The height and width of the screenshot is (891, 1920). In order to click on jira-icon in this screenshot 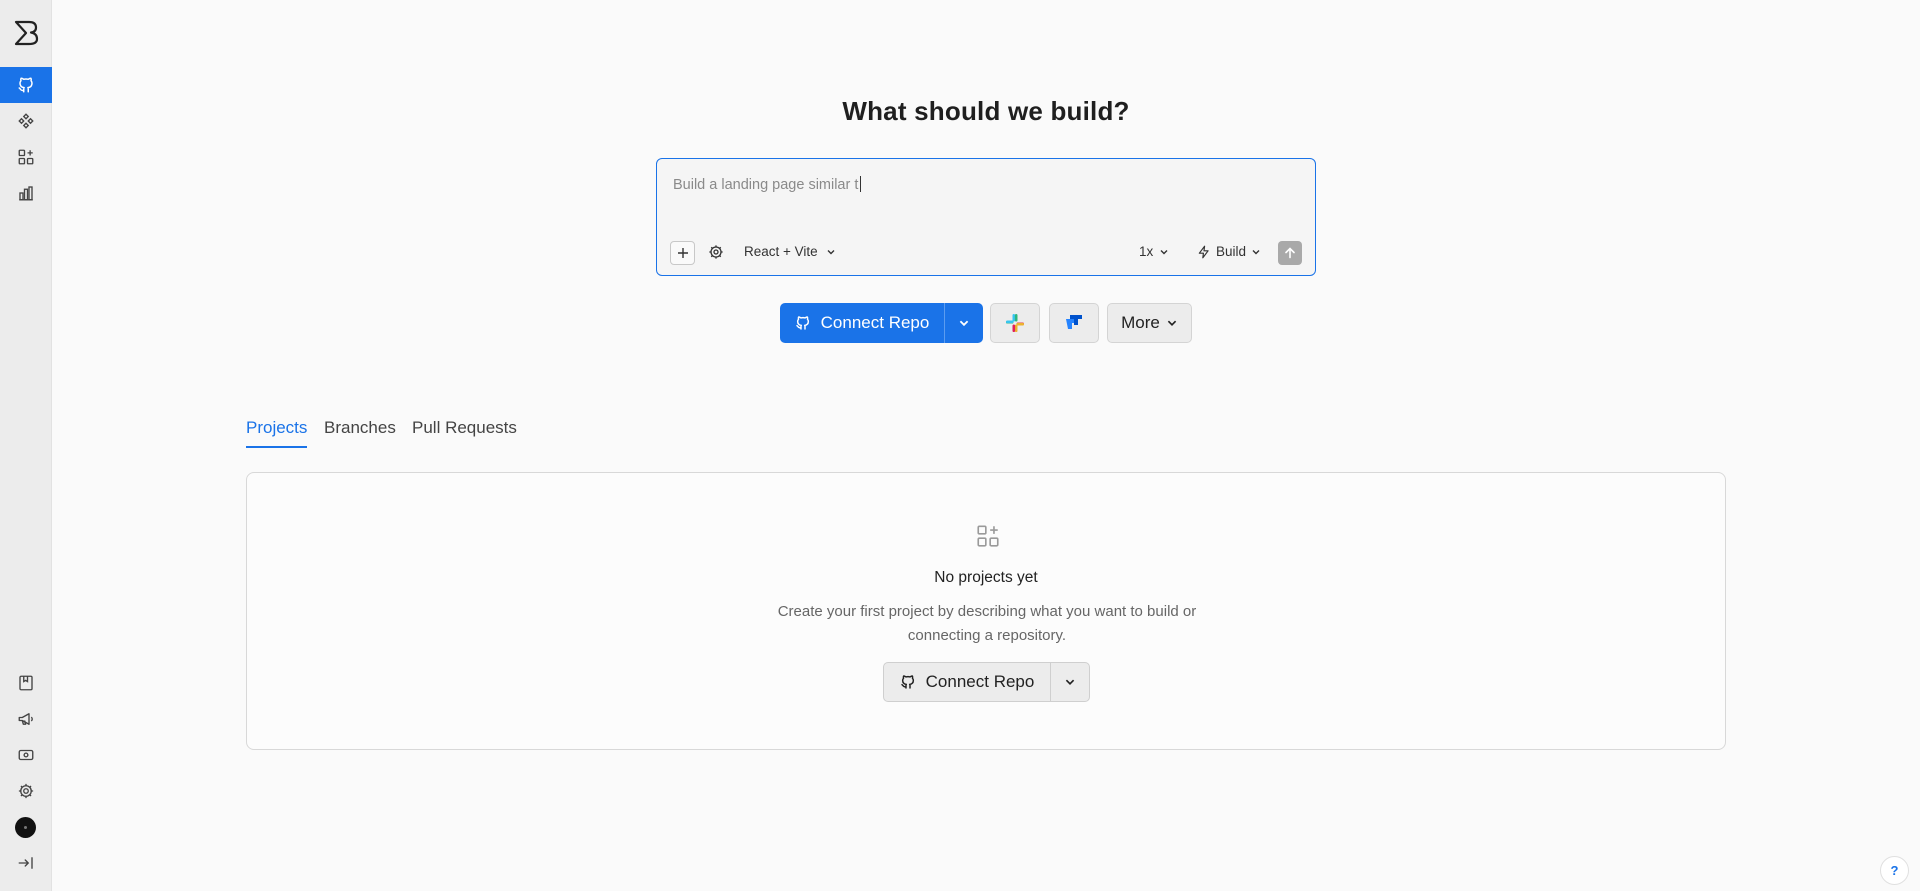, I will do `click(1074, 322)`.